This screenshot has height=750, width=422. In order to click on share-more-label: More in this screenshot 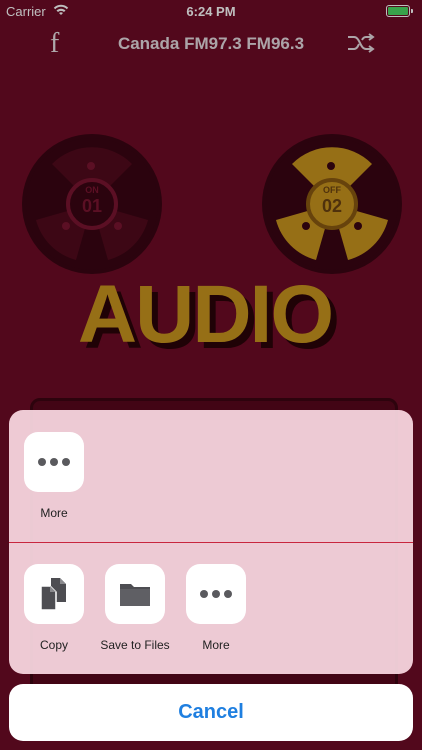, I will do `click(54, 513)`.